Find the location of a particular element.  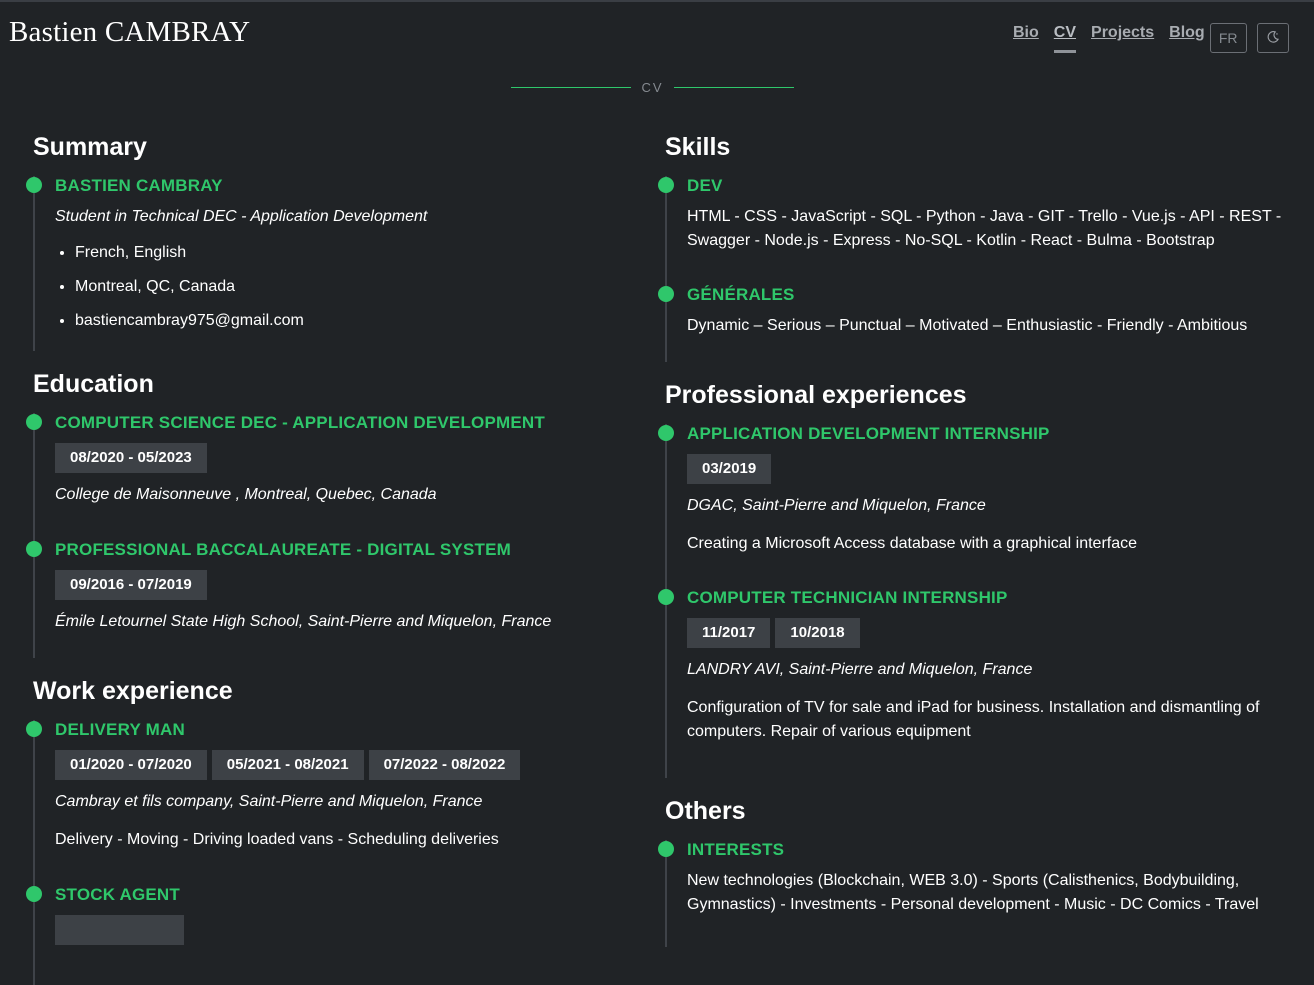

language-toggle-button: FR is located at coordinates (1228, 38).